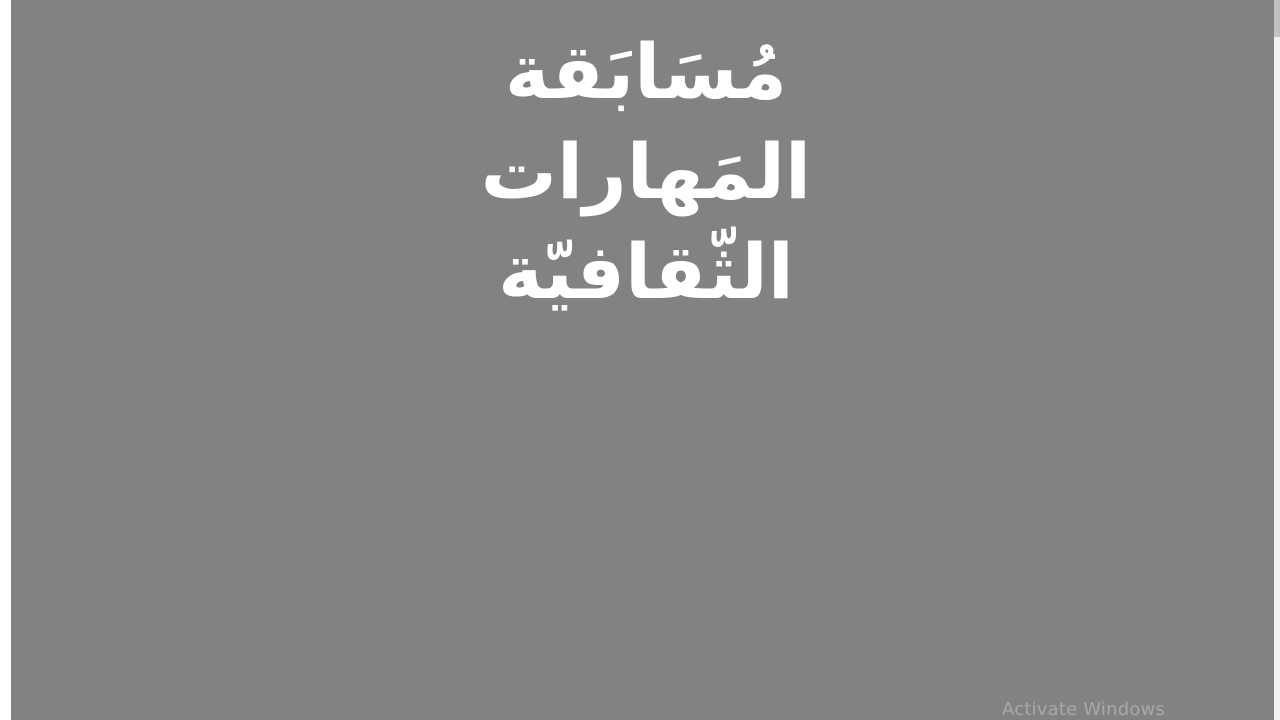 This screenshot has width=1280, height=720. What do you see at coordinates (645, 171) in the screenshot?
I see `title-line-2: المَهارات` at bounding box center [645, 171].